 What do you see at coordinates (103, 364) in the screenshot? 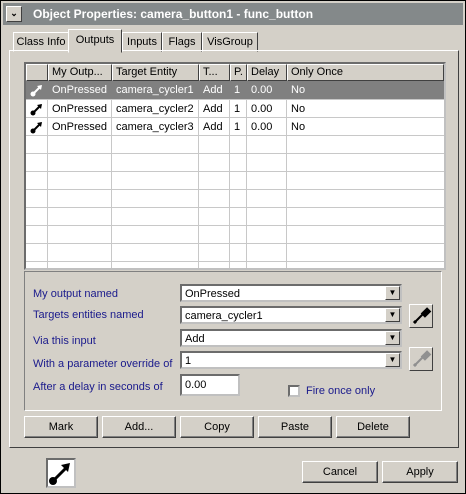
I see `param-label: With a parameter override of` at bounding box center [103, 364].